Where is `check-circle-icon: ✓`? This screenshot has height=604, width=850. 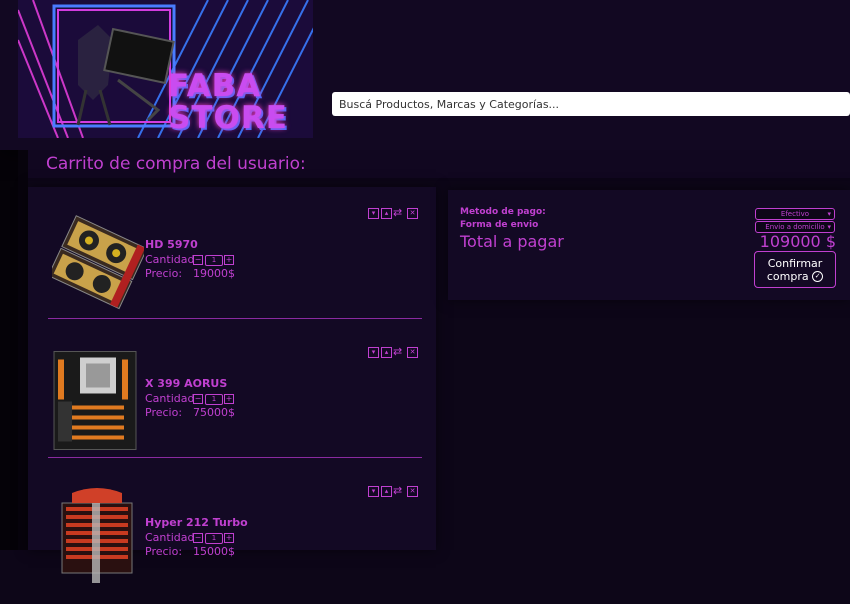 check-circle-icon: ✓ is located at coordinates (818, 276).